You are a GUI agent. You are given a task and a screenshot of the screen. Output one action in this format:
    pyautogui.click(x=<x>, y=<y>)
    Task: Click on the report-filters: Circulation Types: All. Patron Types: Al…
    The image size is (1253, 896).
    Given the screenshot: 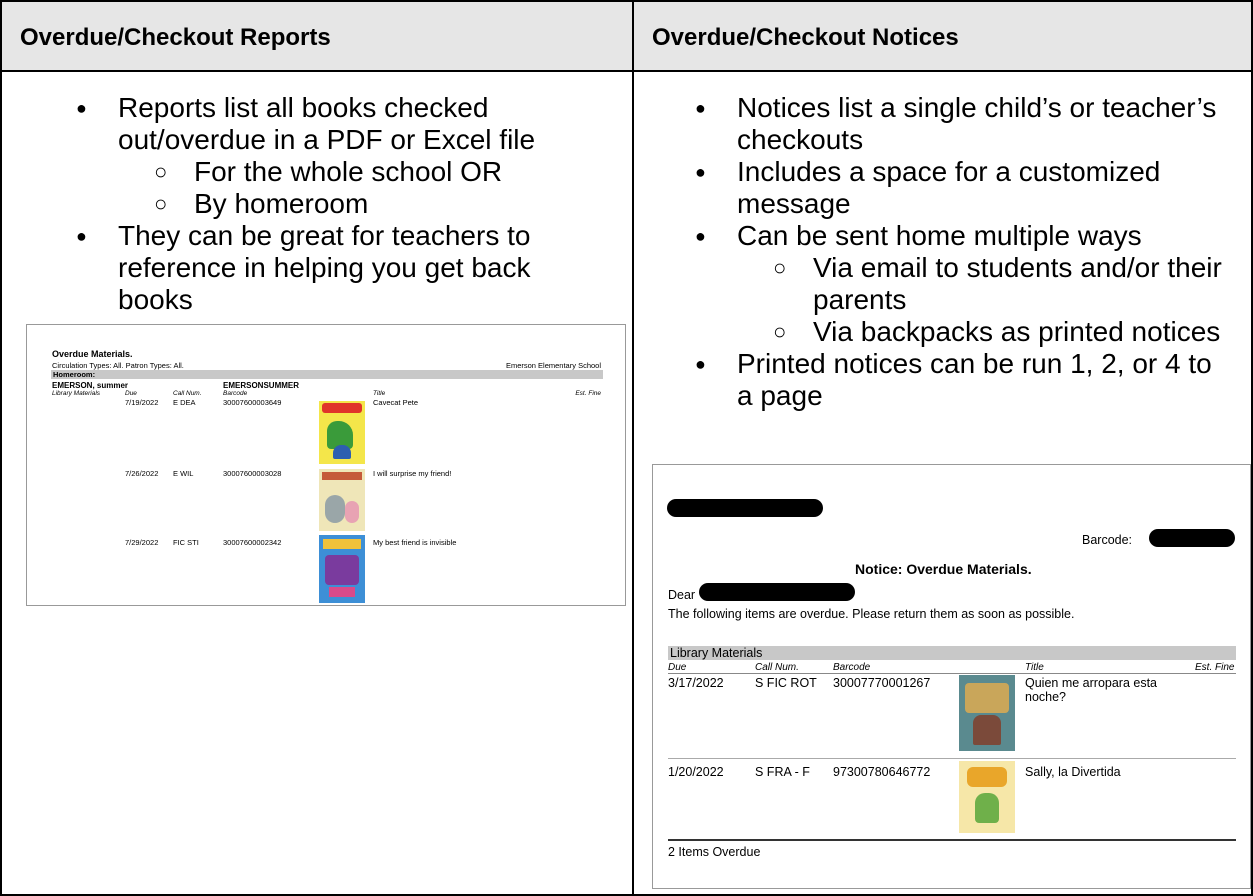 What is the action you would take?
    pyautogui.click(x=118, y=365)
    